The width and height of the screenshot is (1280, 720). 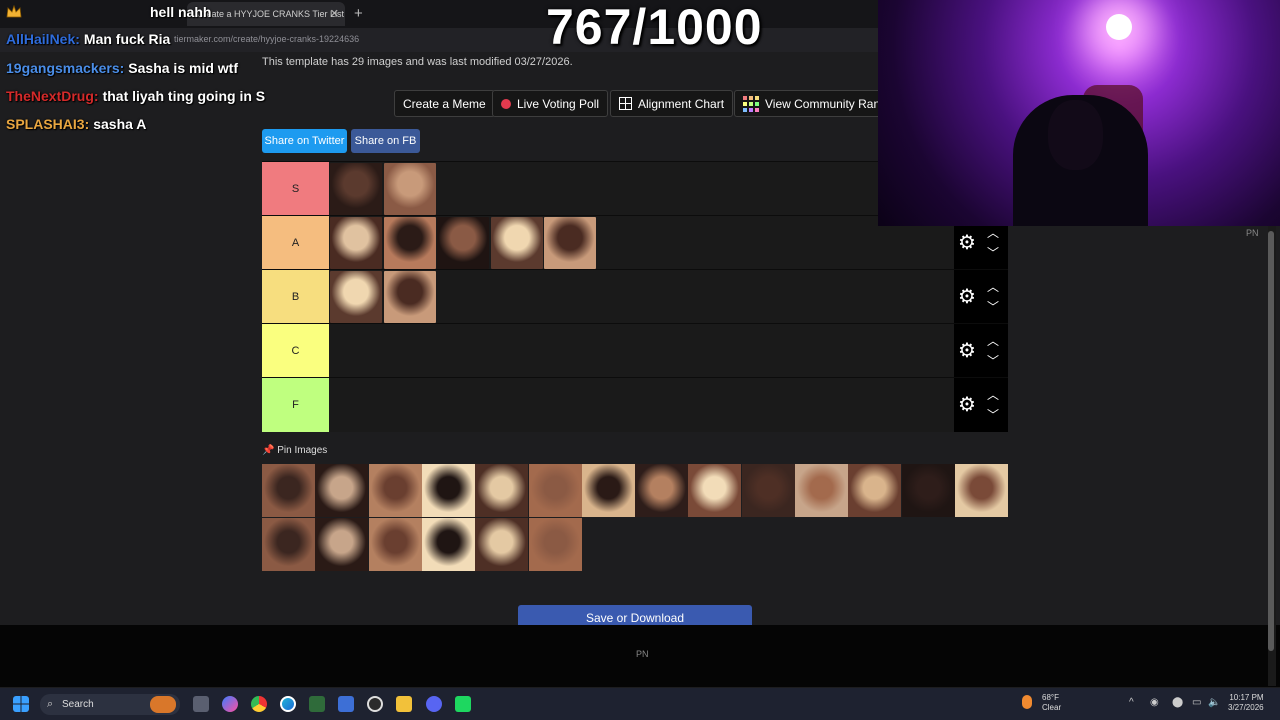 What do you see at coordinates (1214, 702) in the screenshot?
I see `volume-icon: 🔈` at bounding box center [1214, 702].